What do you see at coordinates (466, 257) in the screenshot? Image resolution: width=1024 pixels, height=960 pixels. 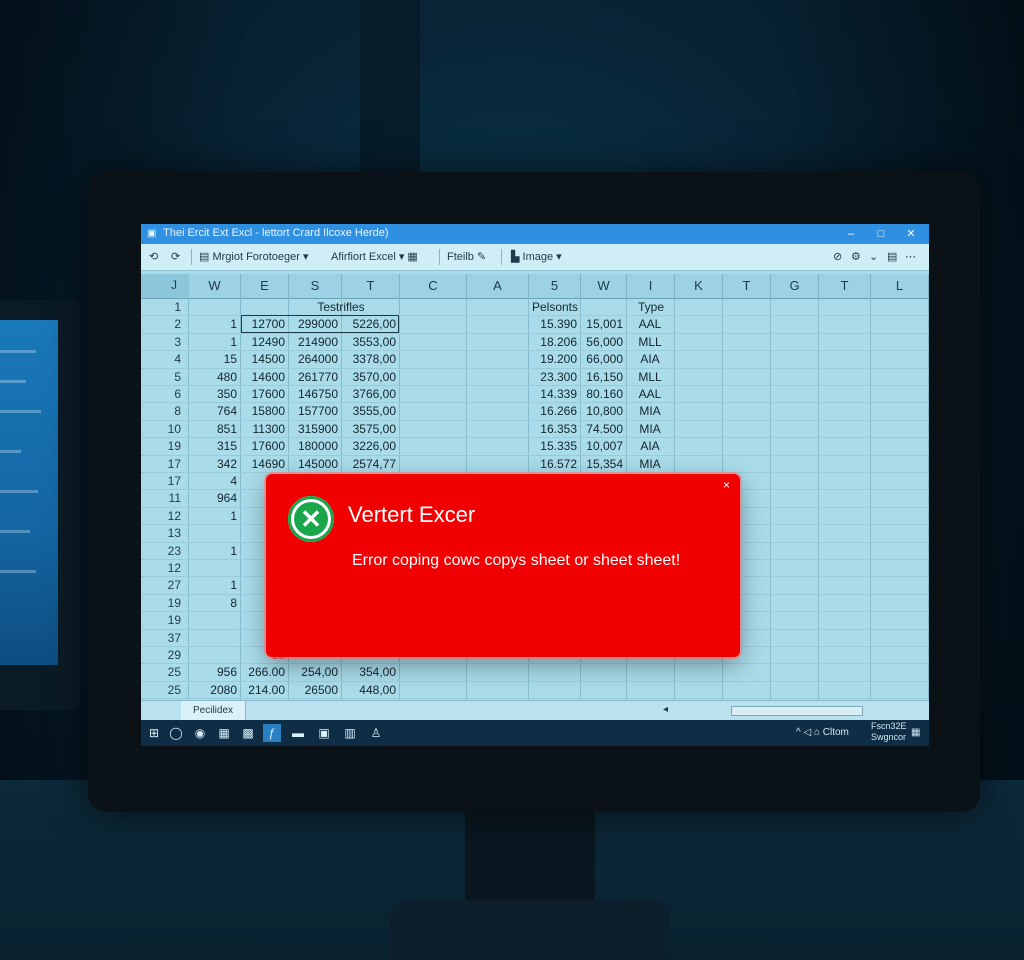 I see `fields-button: Fteilb ✎` at bounding box center [466, 257].